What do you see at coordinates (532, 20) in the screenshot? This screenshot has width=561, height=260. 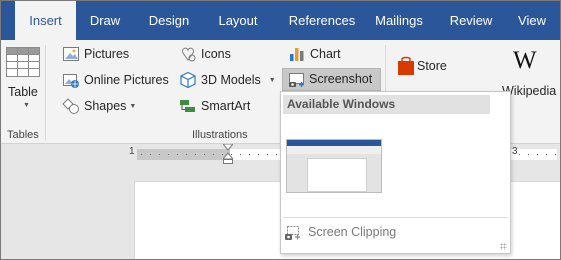 I see `tab-view: View` at bounding box center [532, 20].